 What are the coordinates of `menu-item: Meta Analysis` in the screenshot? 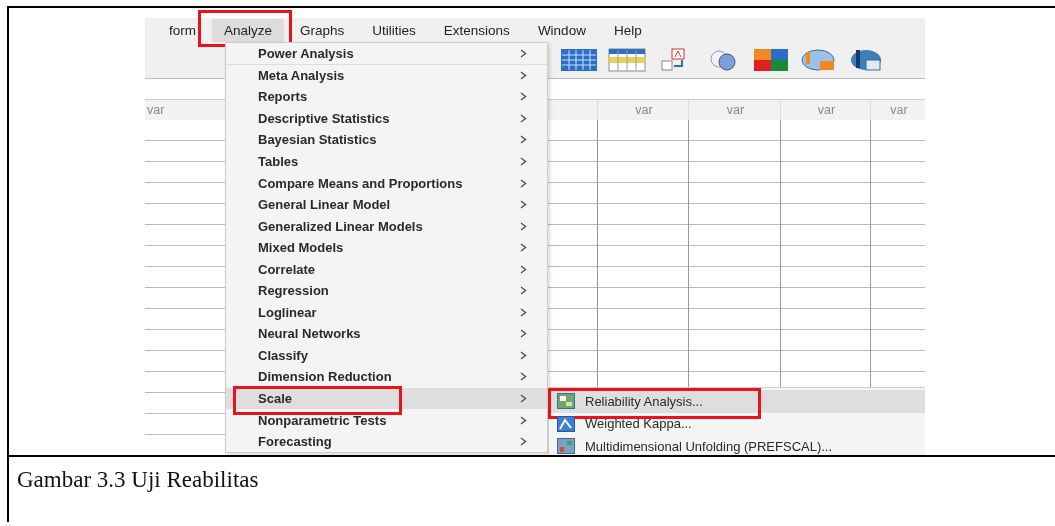 It's located at (386, 75).